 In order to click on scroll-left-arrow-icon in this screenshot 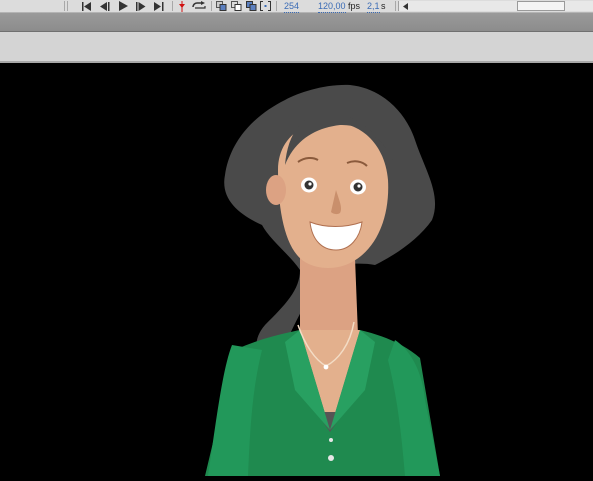, I will do `click(405, 6)`.